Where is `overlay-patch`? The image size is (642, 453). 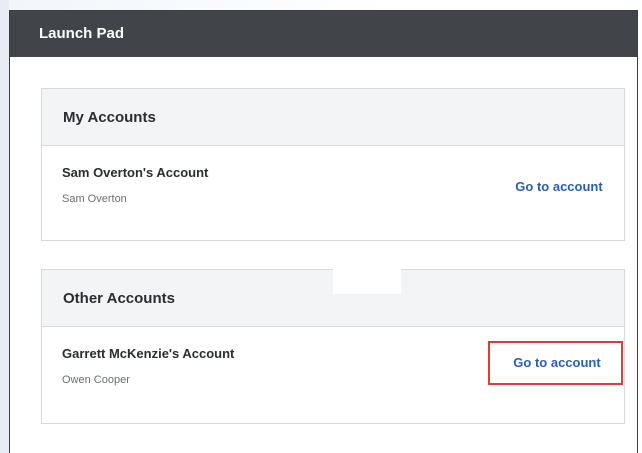 overlay-patch is located at coordinates (367, 272).